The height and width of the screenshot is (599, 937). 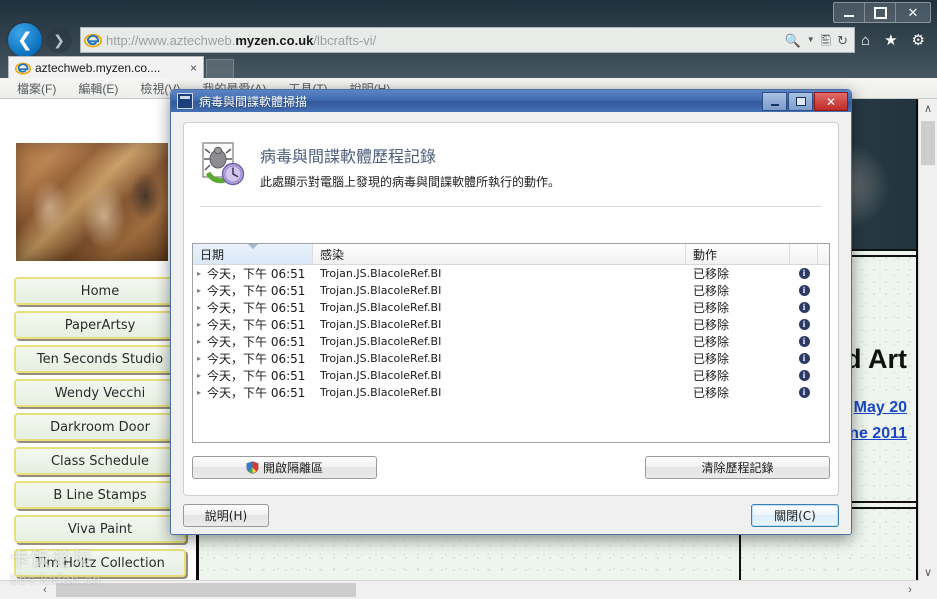 What do you see at coordinates (878, 434) in the screenshot?
I see `site-link-june: ne 2011` at bounding box center [878, 434].